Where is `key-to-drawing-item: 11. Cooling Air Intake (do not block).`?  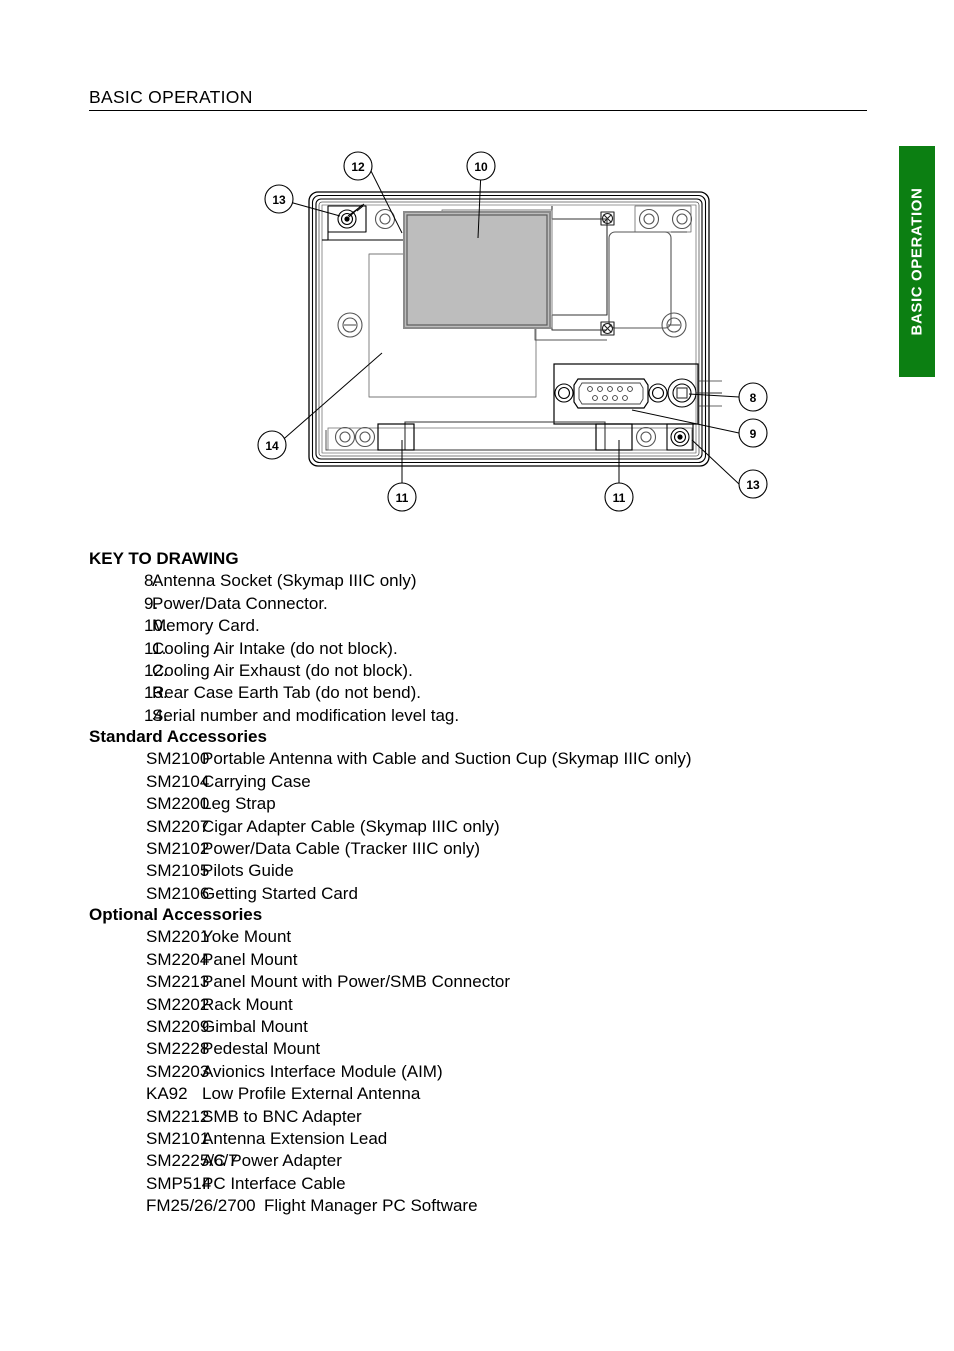 key-to-drawing-item: 11. Cooling Air Intake (do not block). is located at coordinates (504, 649).